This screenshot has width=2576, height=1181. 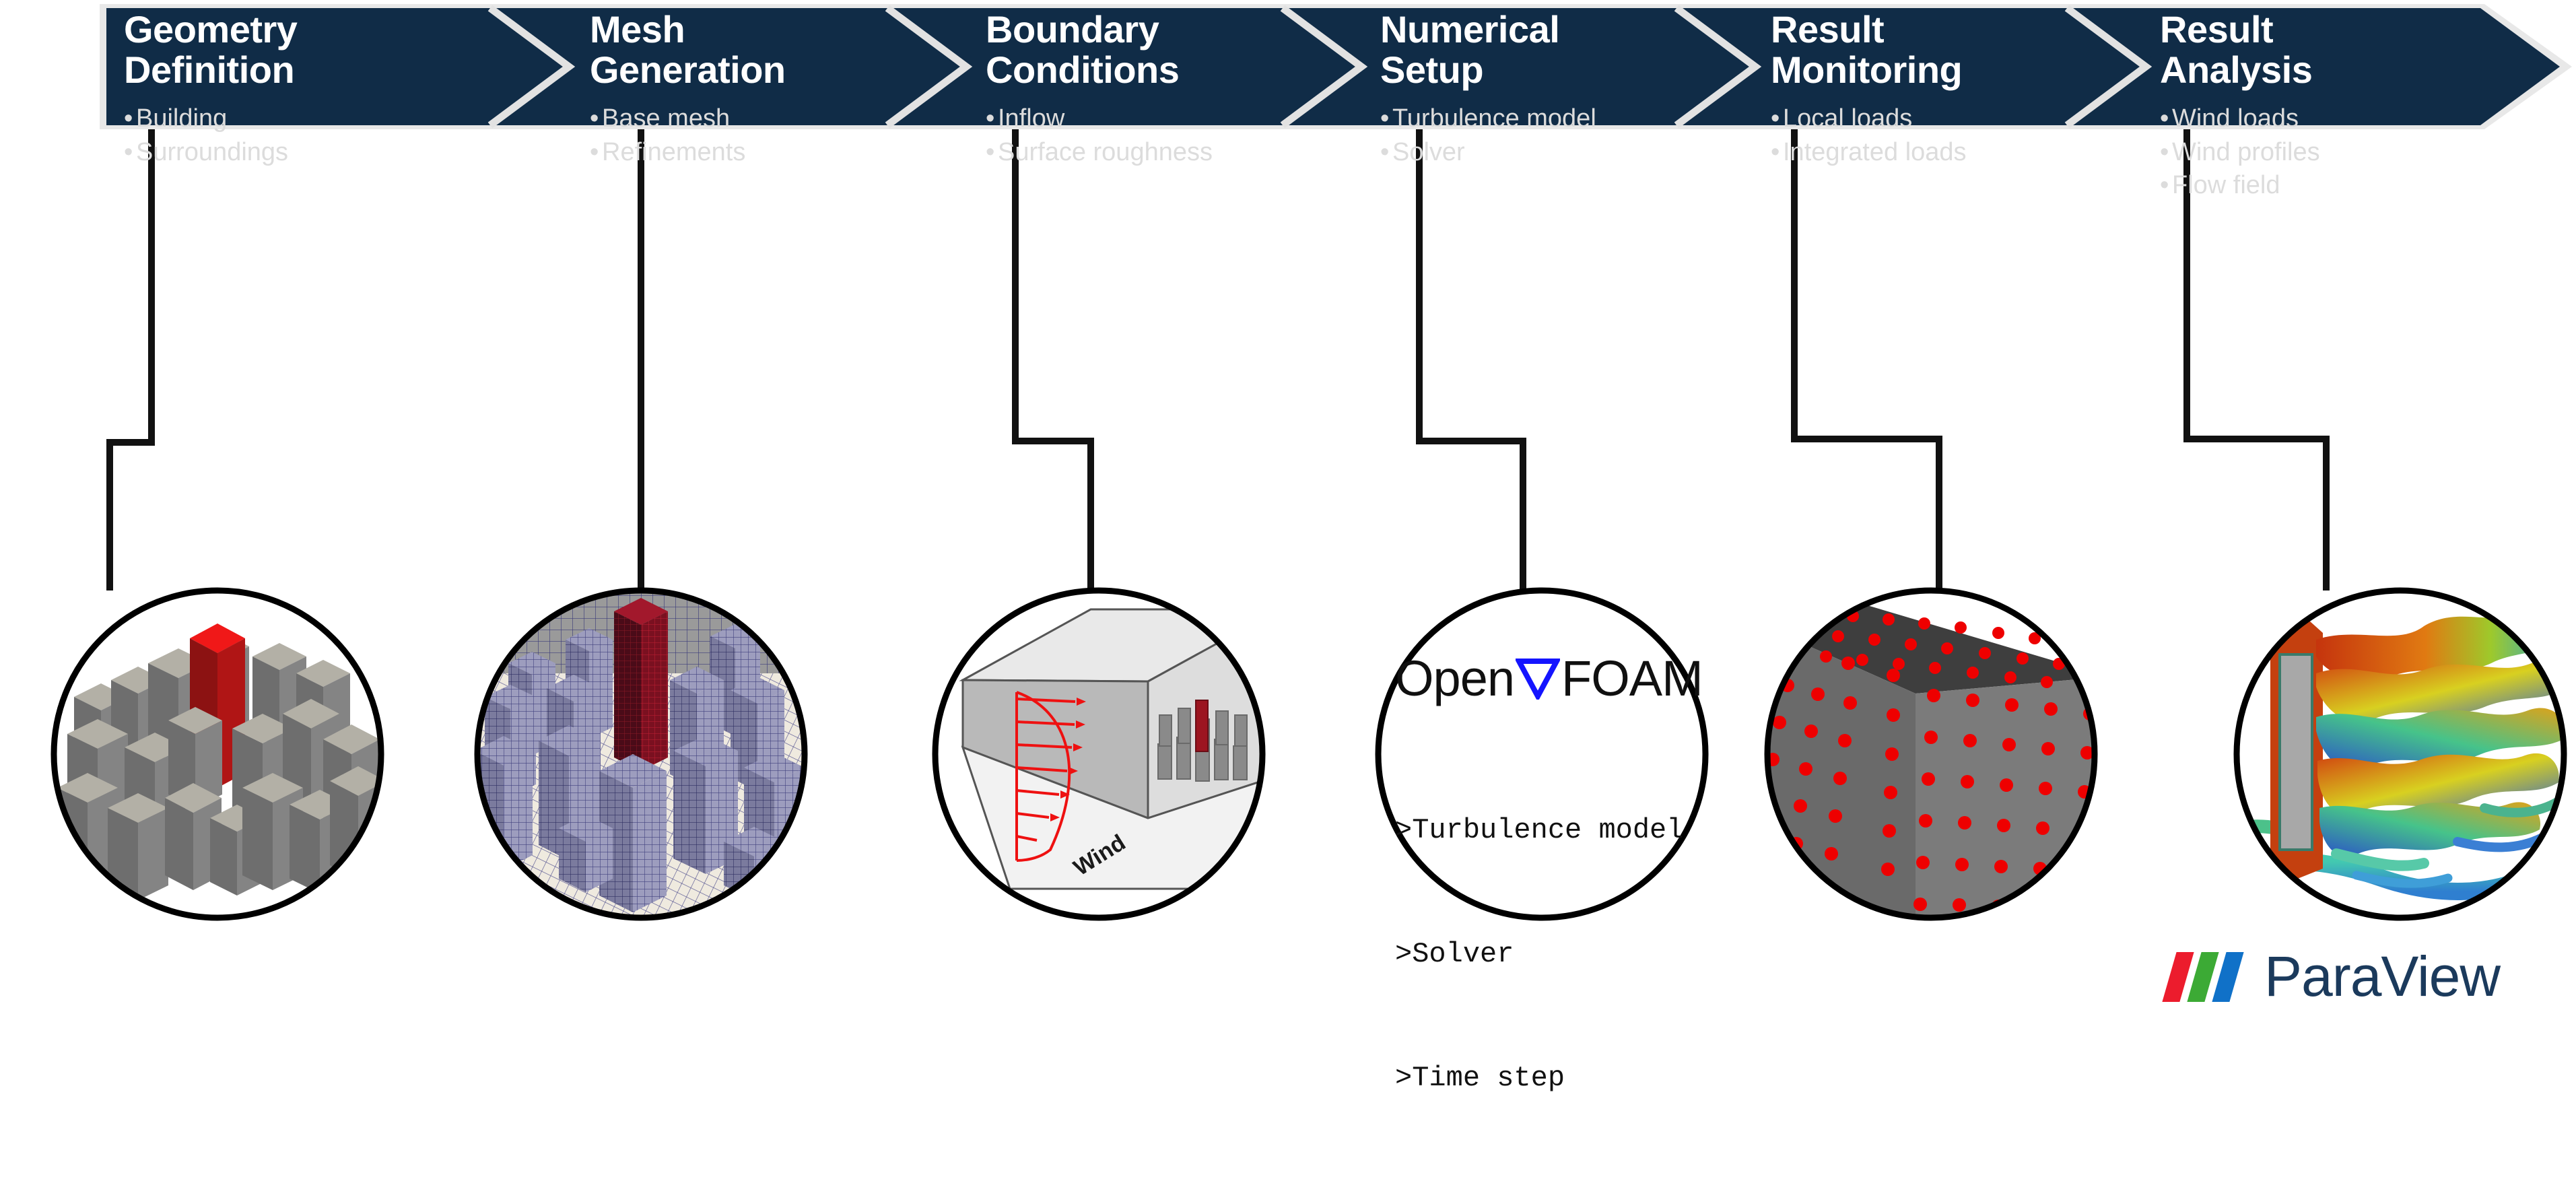 I want to click on openfoam-console: >Turbulence model >Solver >Time step, so click(x=1543, y=954).